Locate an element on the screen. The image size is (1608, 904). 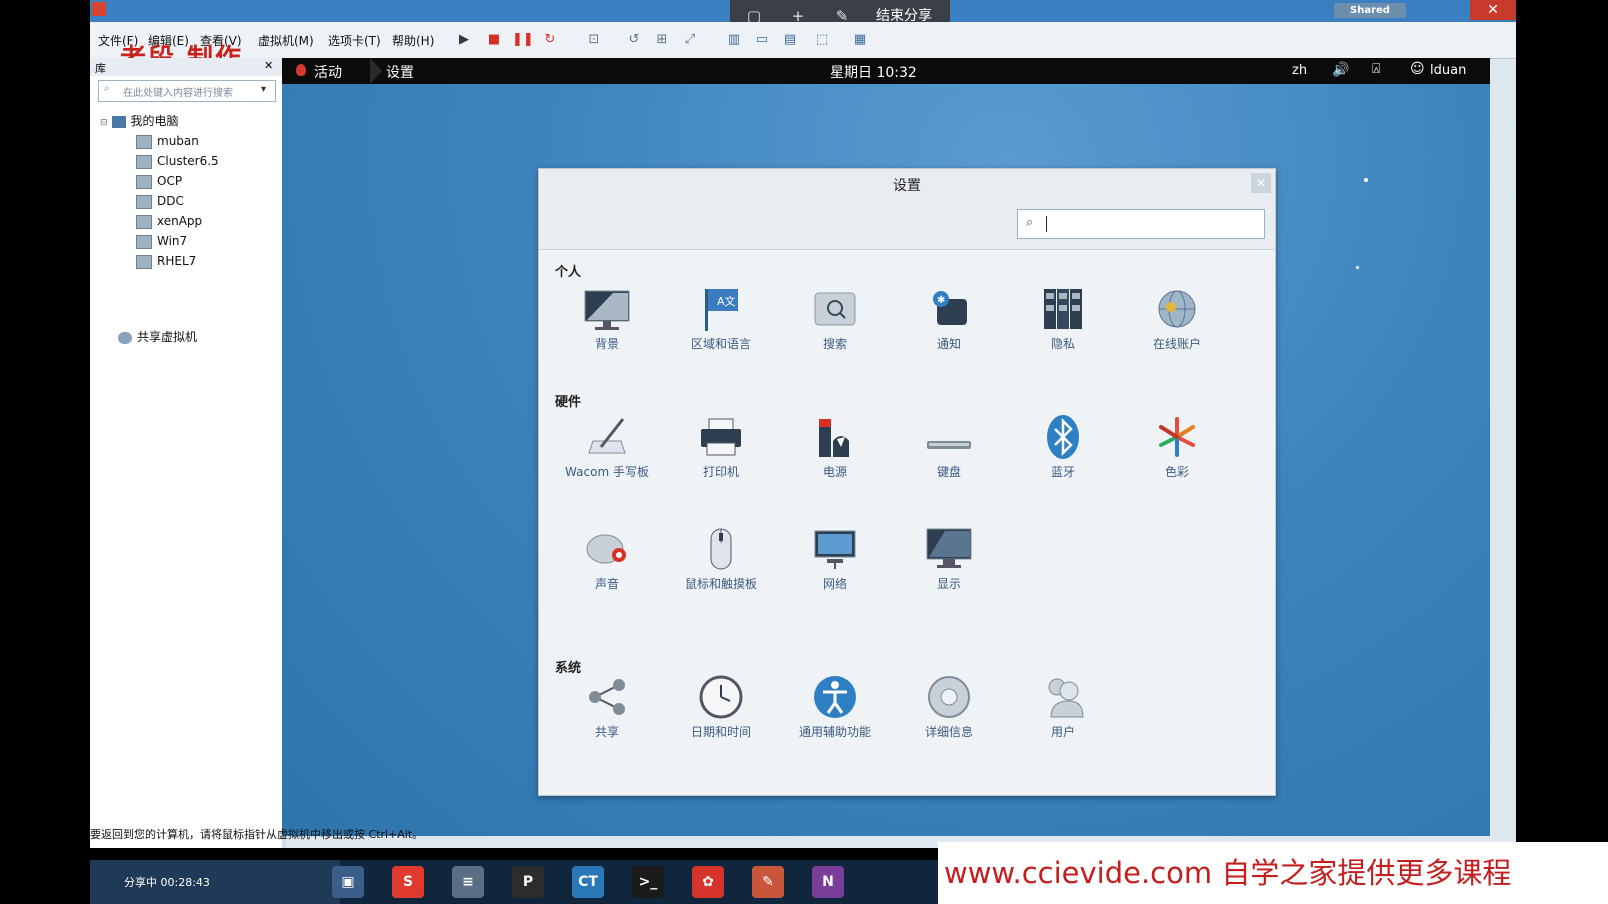
panel-power: 电源 is located at coordinates (835, 447).